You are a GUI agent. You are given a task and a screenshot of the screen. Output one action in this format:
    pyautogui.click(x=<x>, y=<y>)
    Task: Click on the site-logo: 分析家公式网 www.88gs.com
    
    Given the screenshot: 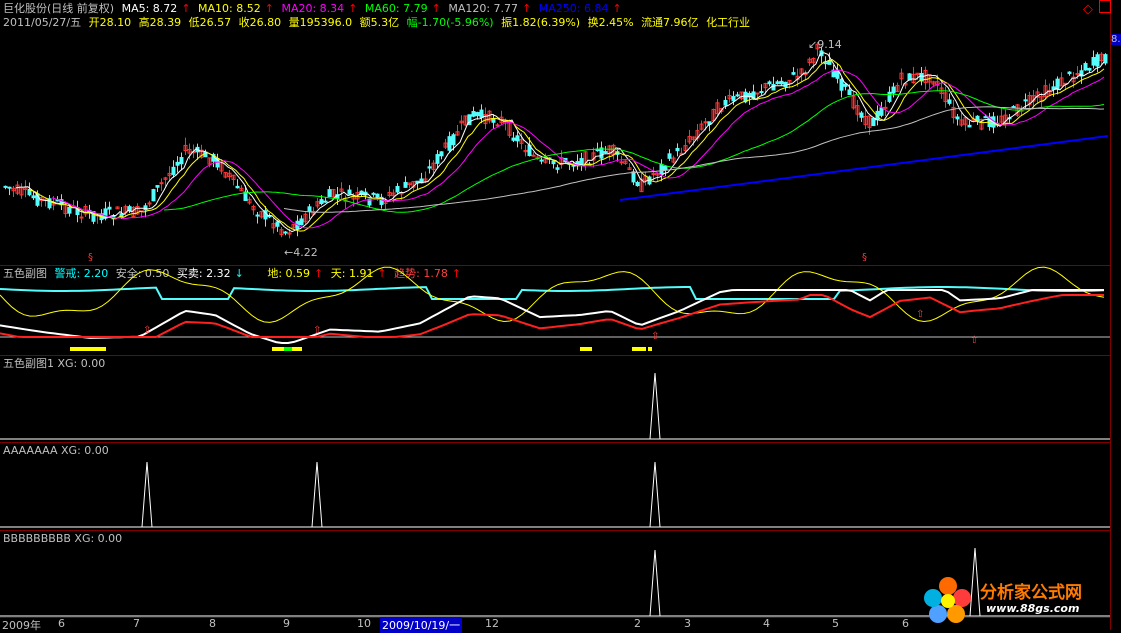 What is the action you would take?
    pyautogui.click(x=1020, y=600)
    